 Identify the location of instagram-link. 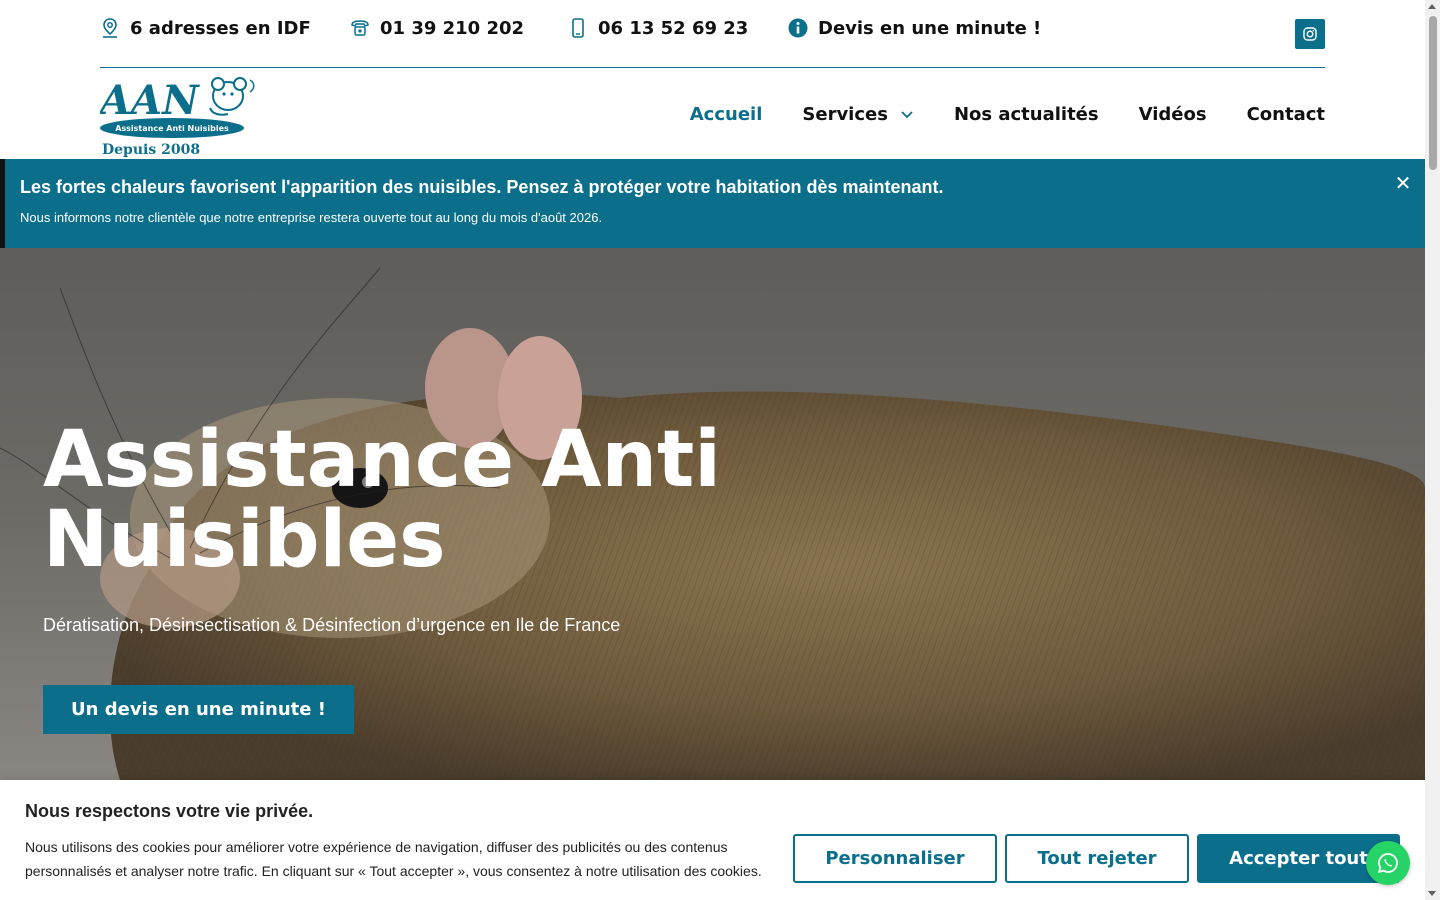
(1310, 34).